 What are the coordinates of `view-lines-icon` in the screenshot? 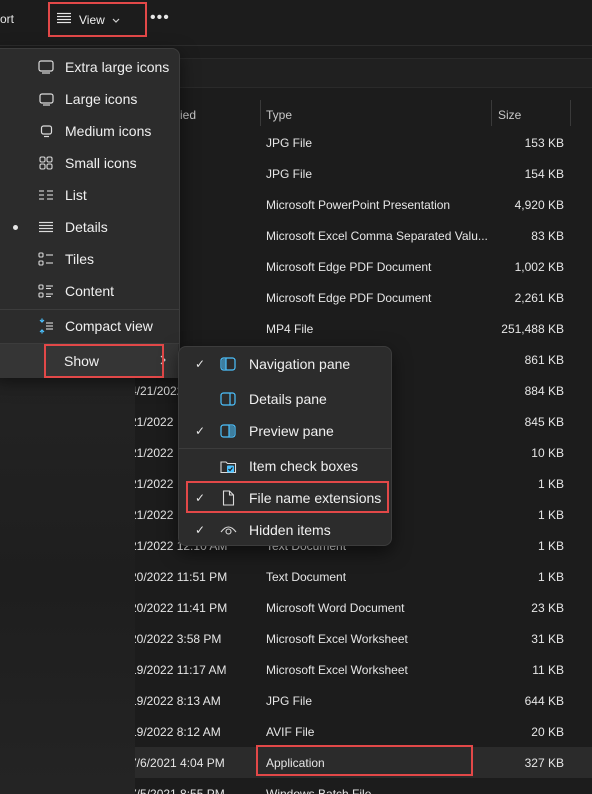 It's located at (64, 19).